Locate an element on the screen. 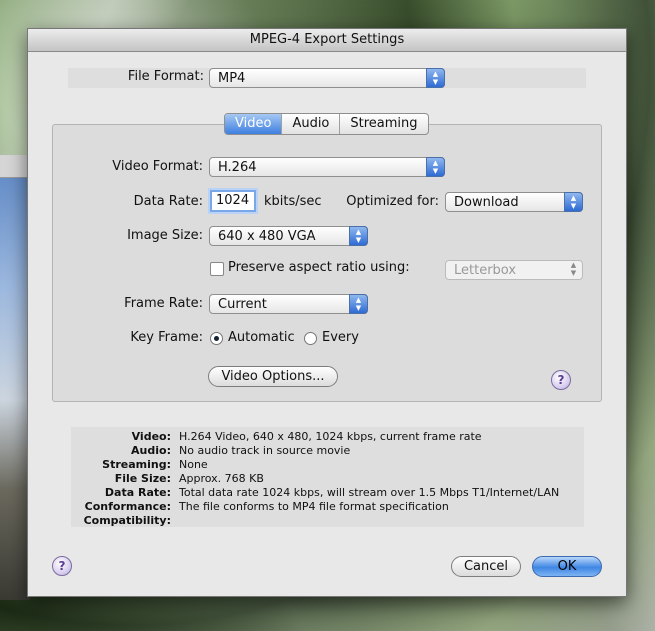 Image resolution: width=655 pixels, height=631 pixels. file-format-label: File Format: is located at coordinates (165, 76).